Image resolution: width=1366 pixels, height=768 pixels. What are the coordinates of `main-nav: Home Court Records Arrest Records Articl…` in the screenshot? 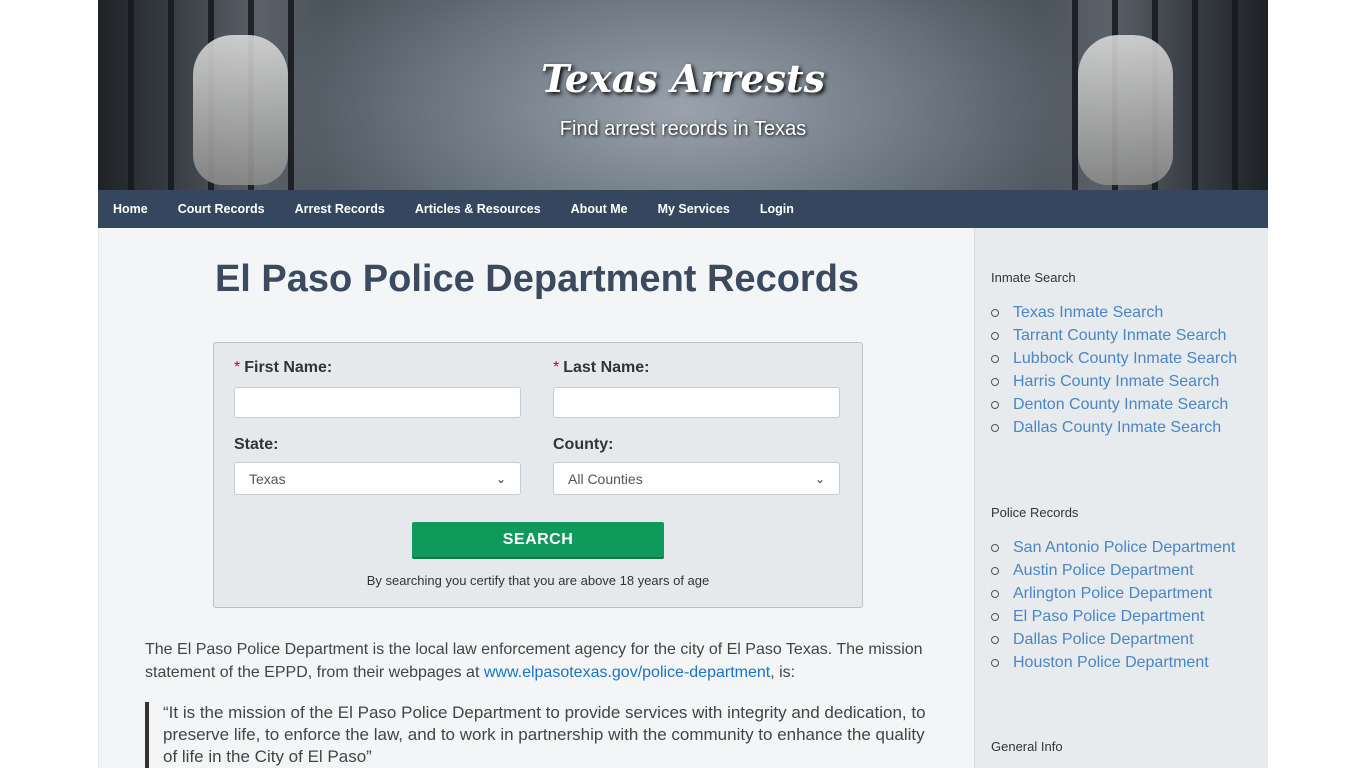 It's located at (683, 209).